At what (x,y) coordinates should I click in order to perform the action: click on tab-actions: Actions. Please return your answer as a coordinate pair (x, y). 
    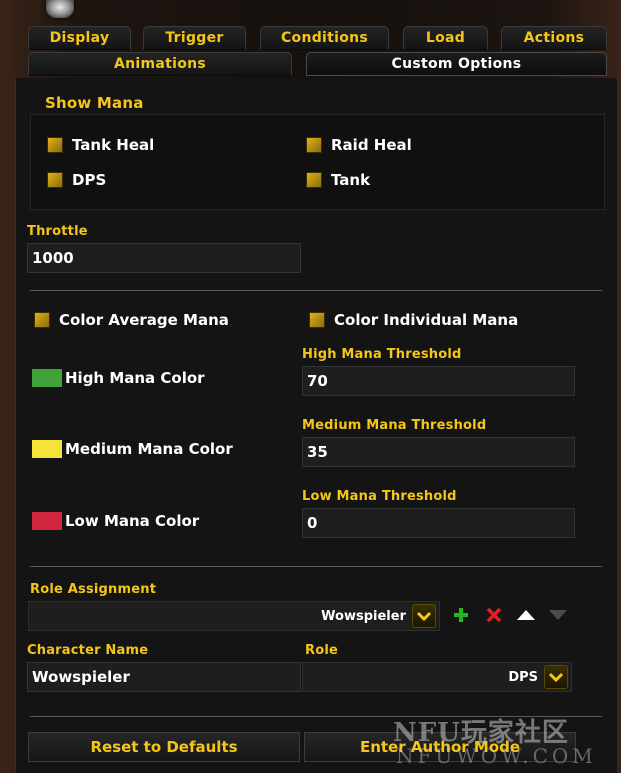
    Looking at the image, I should click on (554, 38).